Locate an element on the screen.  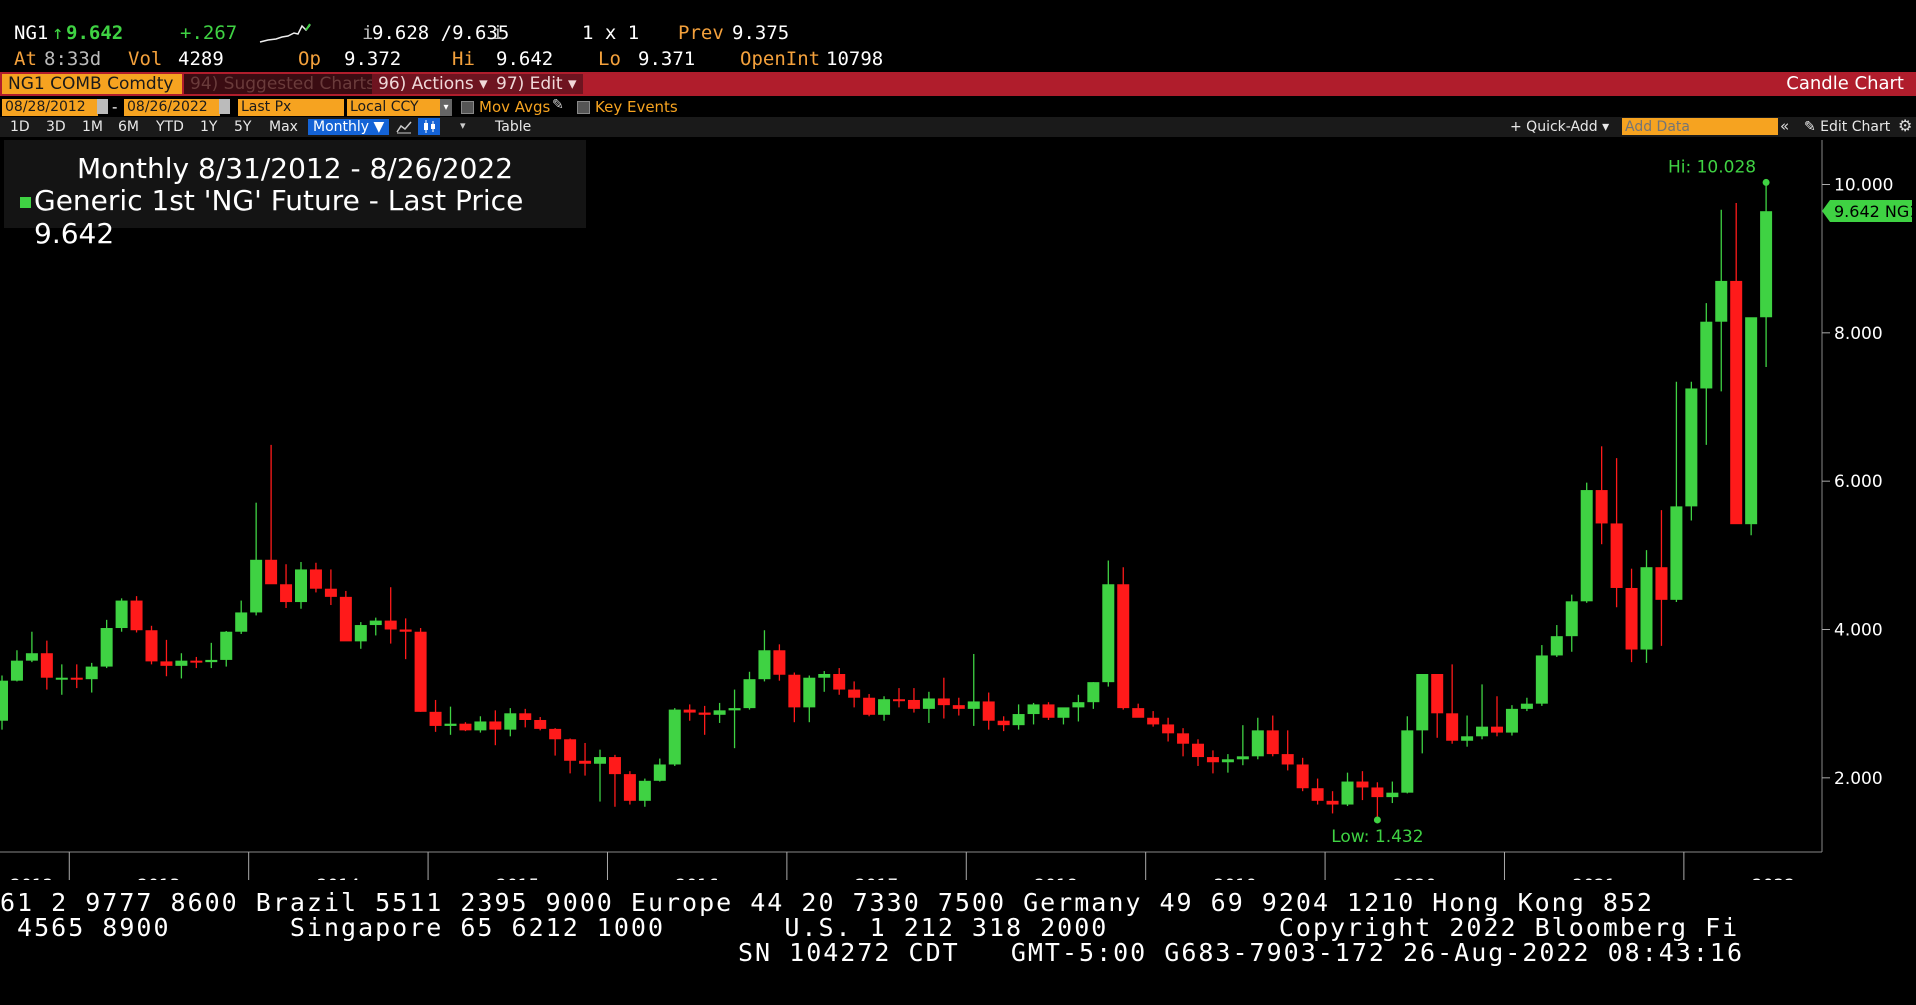
start-date-field: 08/28/2012 is located at coordinates (50, 107).